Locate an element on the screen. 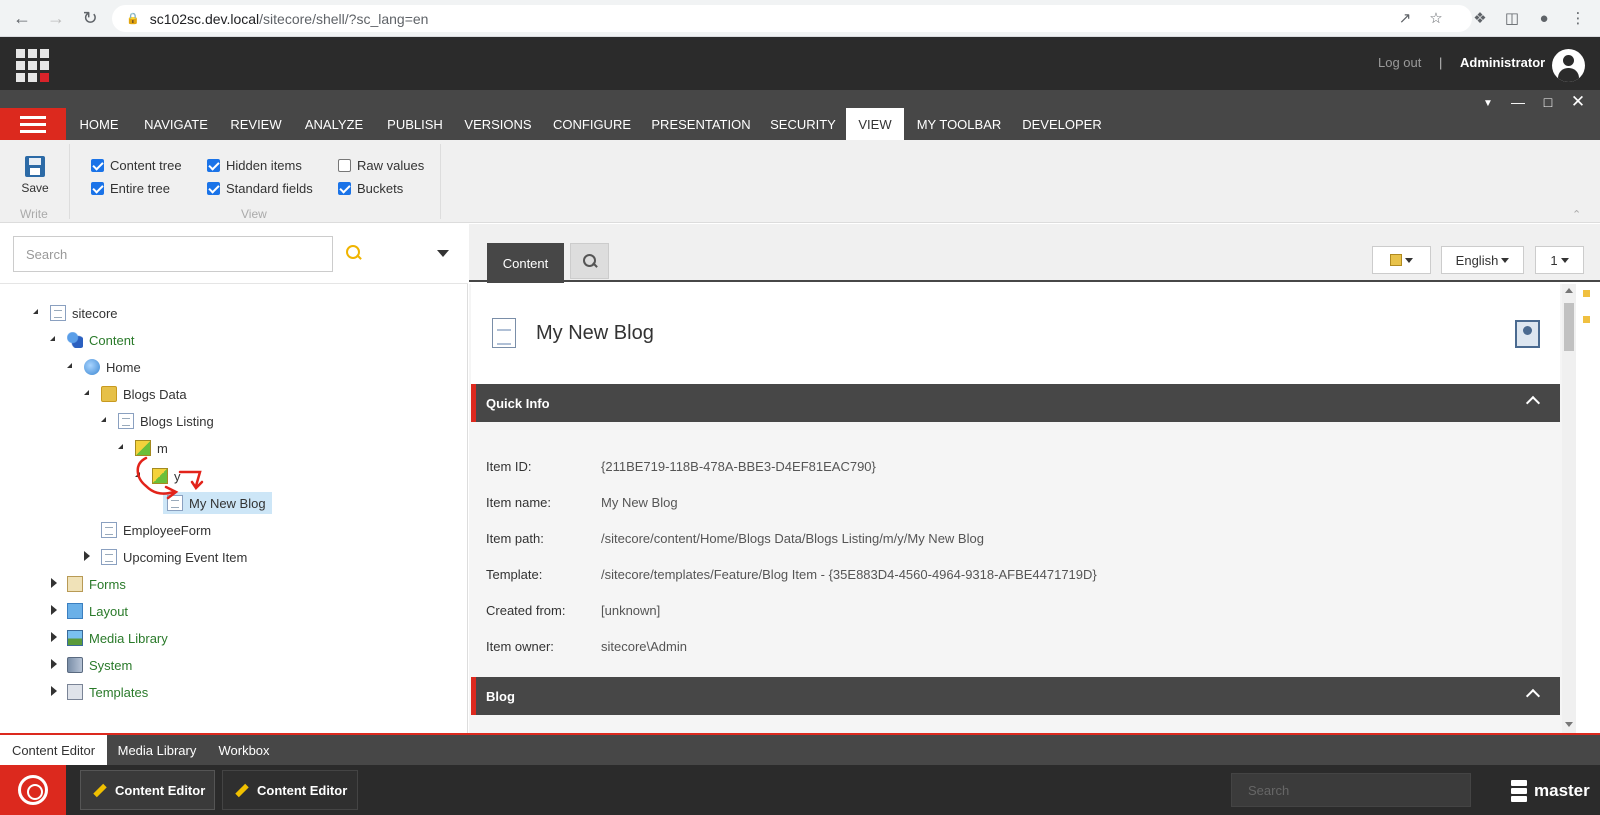 The image size is (1600, 815). search-tab-button is located at coordinates (589, 261).